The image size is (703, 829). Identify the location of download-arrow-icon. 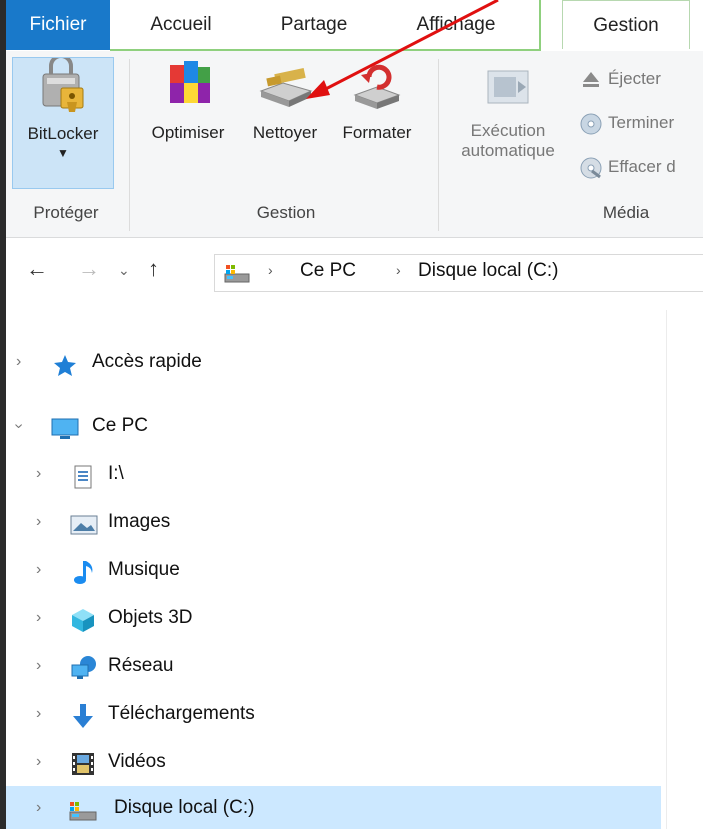
(83, 715).